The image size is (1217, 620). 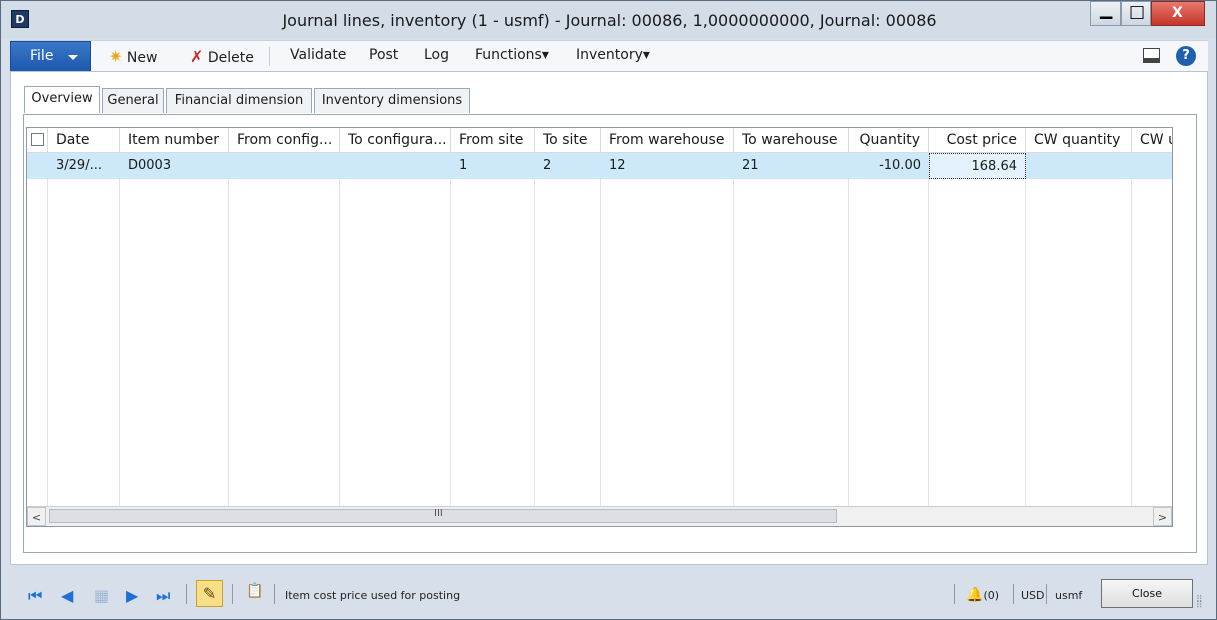 What do you see at coordinates (395, 166) in the screenshot?
I see `cell-to-config` at bounding box center [395, 166].